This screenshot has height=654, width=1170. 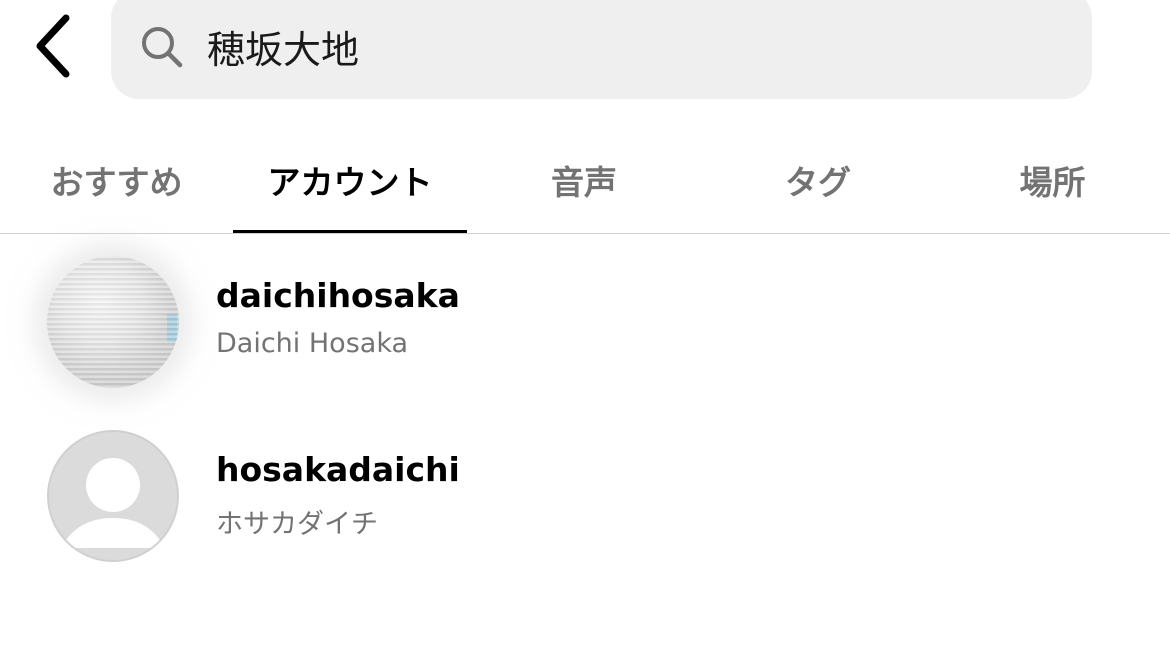 What do you see at coordinates (297, 524) in the screenshot?
I see `result-full-name: ホサカダイチ` at bounding box center [297, 524].